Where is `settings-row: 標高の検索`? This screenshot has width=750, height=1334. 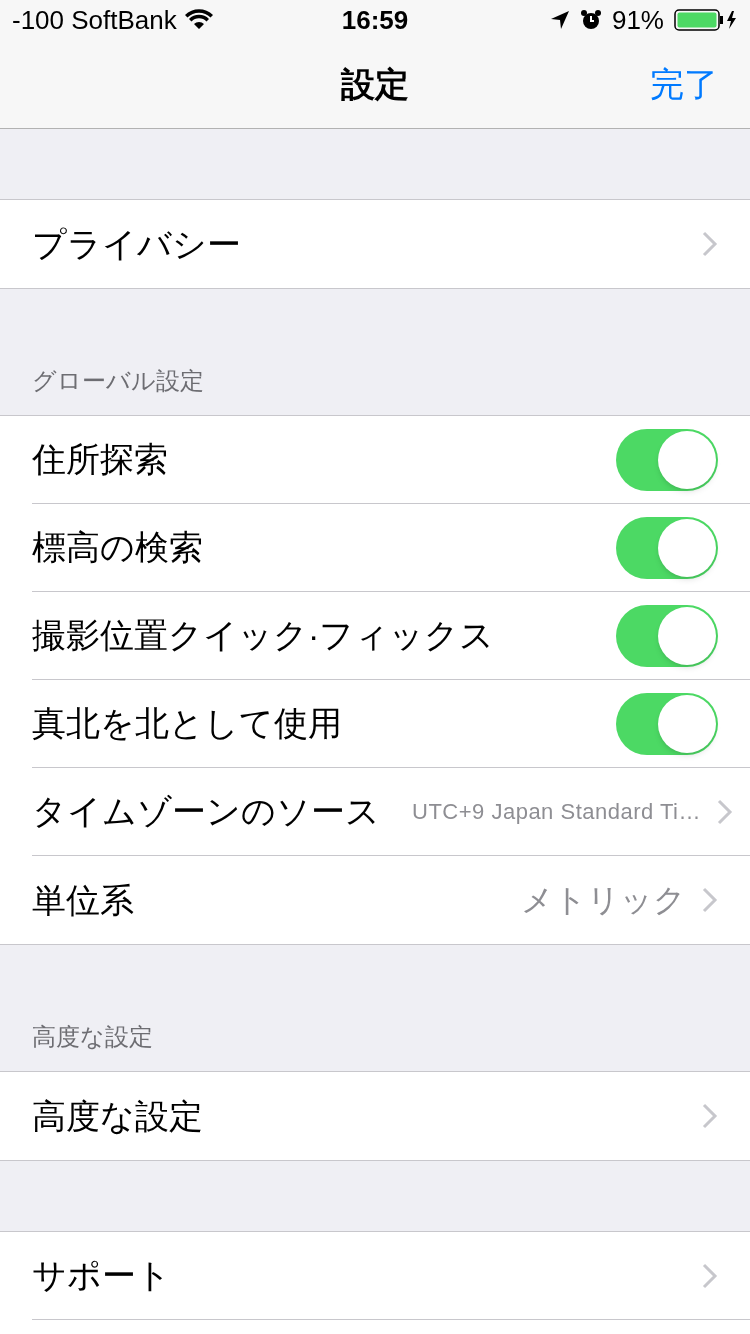 settings-row: 標高の検索 is located at coordinates (375, 548).